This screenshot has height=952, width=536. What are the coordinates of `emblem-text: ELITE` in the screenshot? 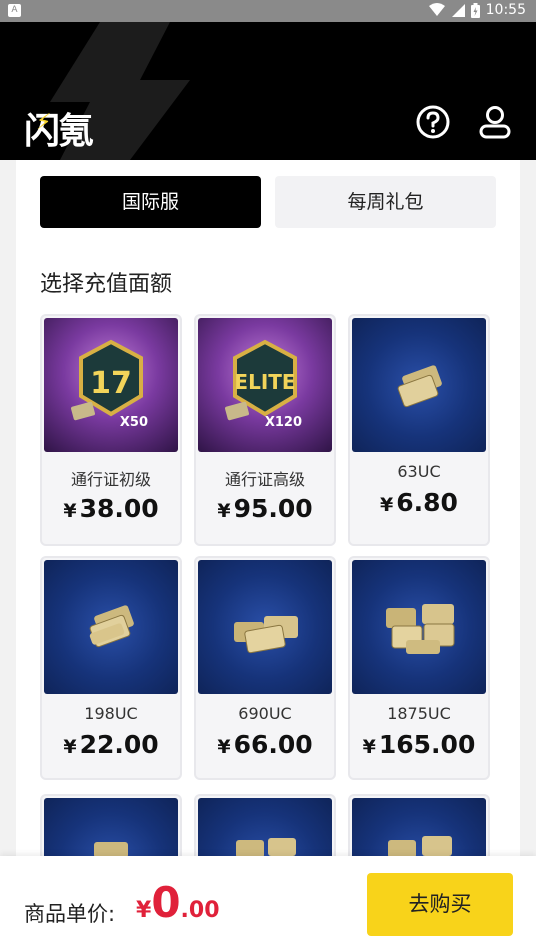 It's located at (264, 382).